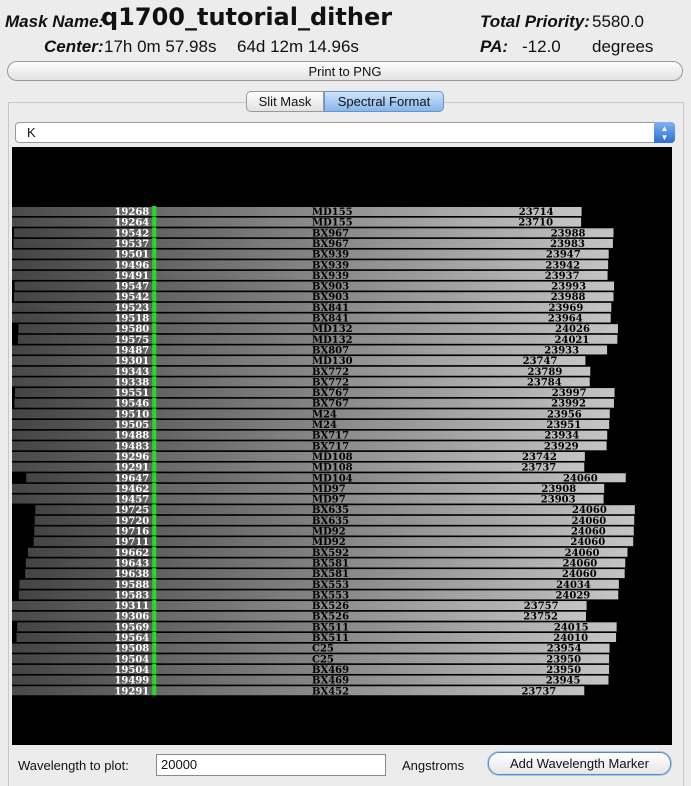 The width and height of the screenshot is (691, 786). I want to click on spectrum-hi-label: 23789, so click(545, 372).